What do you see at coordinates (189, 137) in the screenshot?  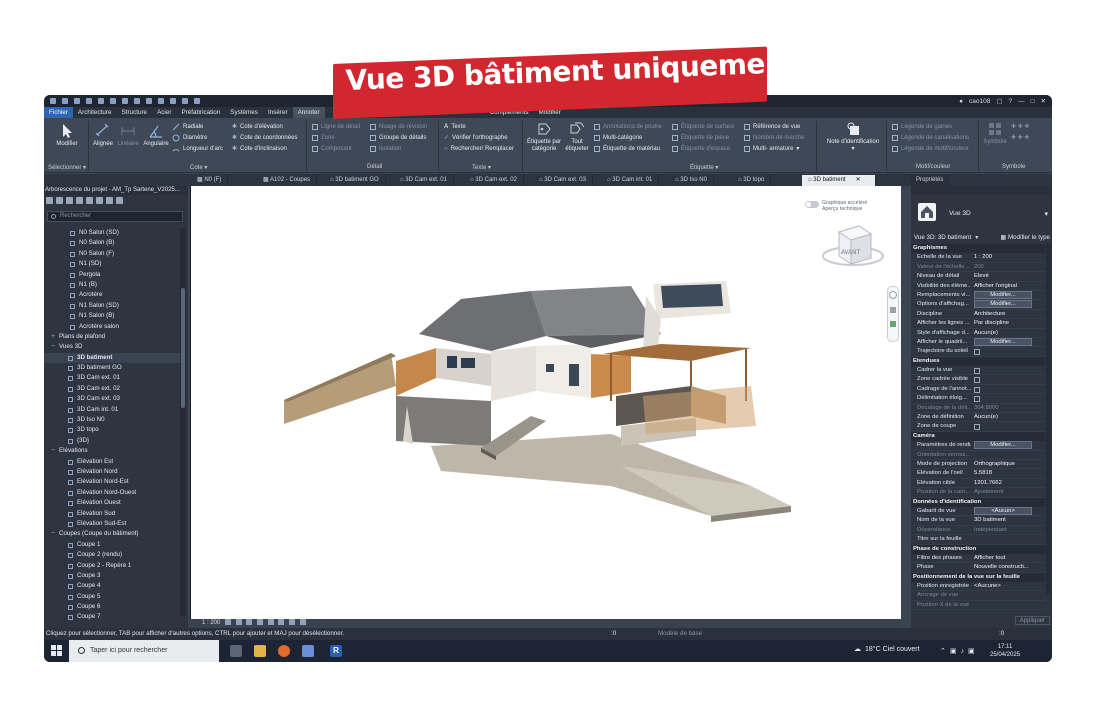 I see `diametre-button: Diamètre` at bounding box center [189, 137].